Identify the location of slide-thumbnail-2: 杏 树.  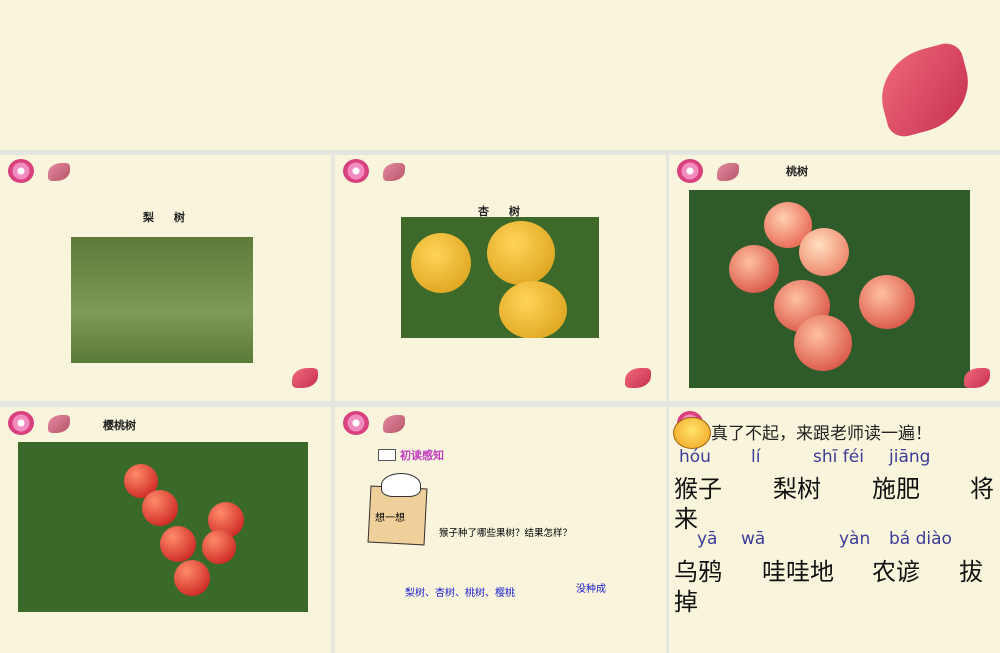
(500, 278).